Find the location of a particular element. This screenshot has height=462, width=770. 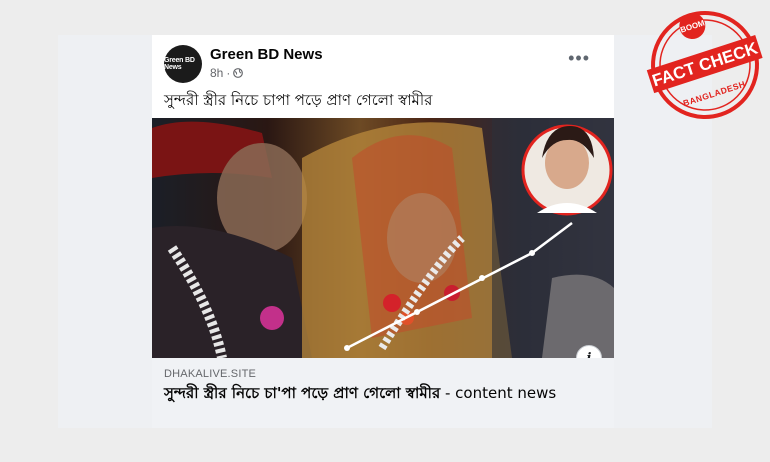

post-meta: 8h · is located at coordinates (227, 73).